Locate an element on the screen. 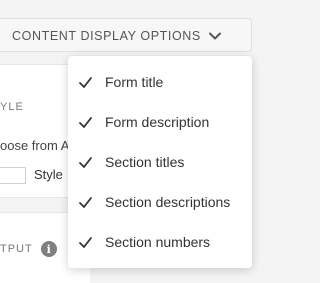  toolbar: CONTENT DISPLAY OPTIONS is located at coordinates (126, 35).